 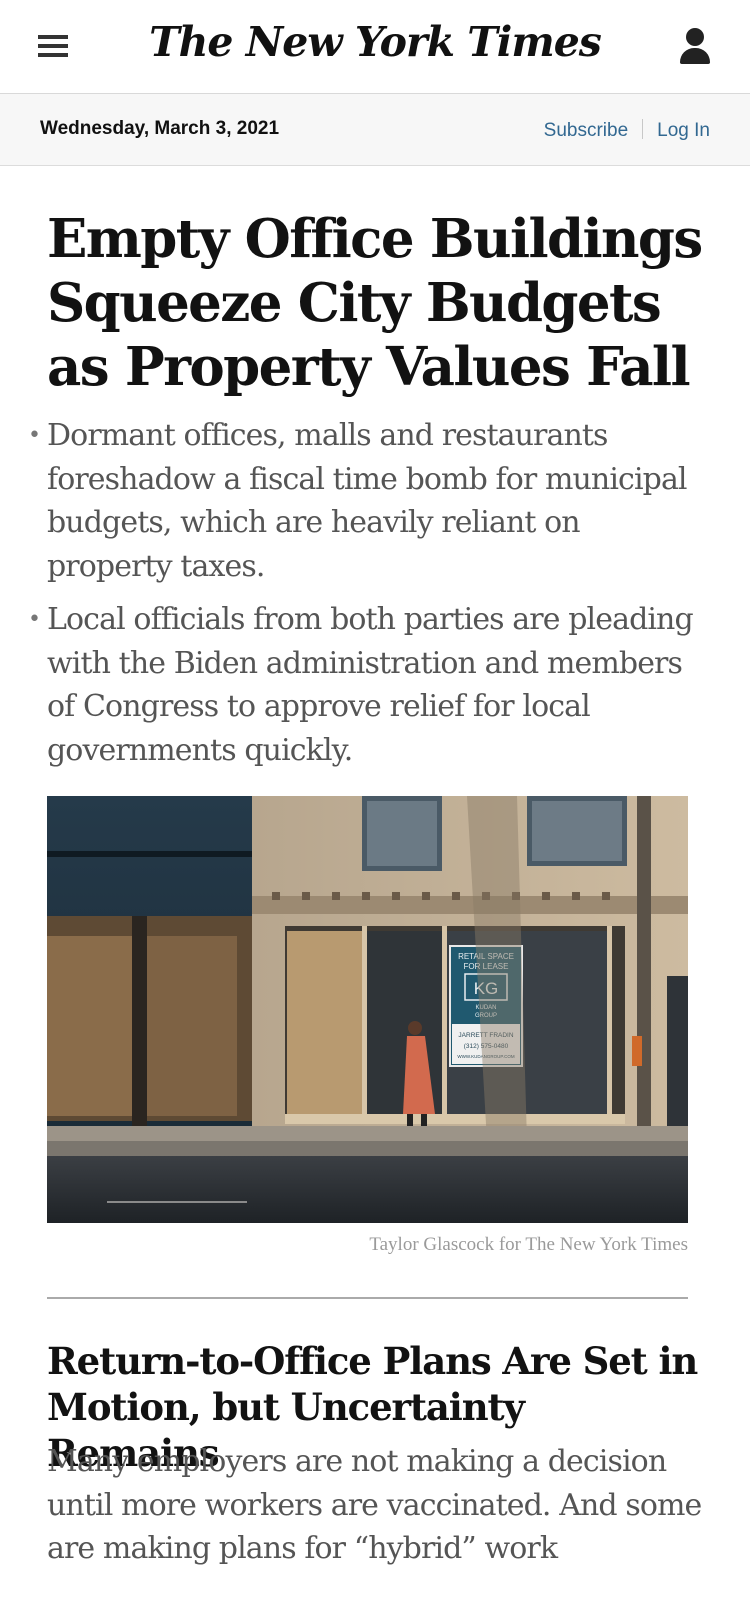 What do you see at coordinates (367, 1298) in the screenshot?
I see `story-divider` at bounding box center [367, 1298].